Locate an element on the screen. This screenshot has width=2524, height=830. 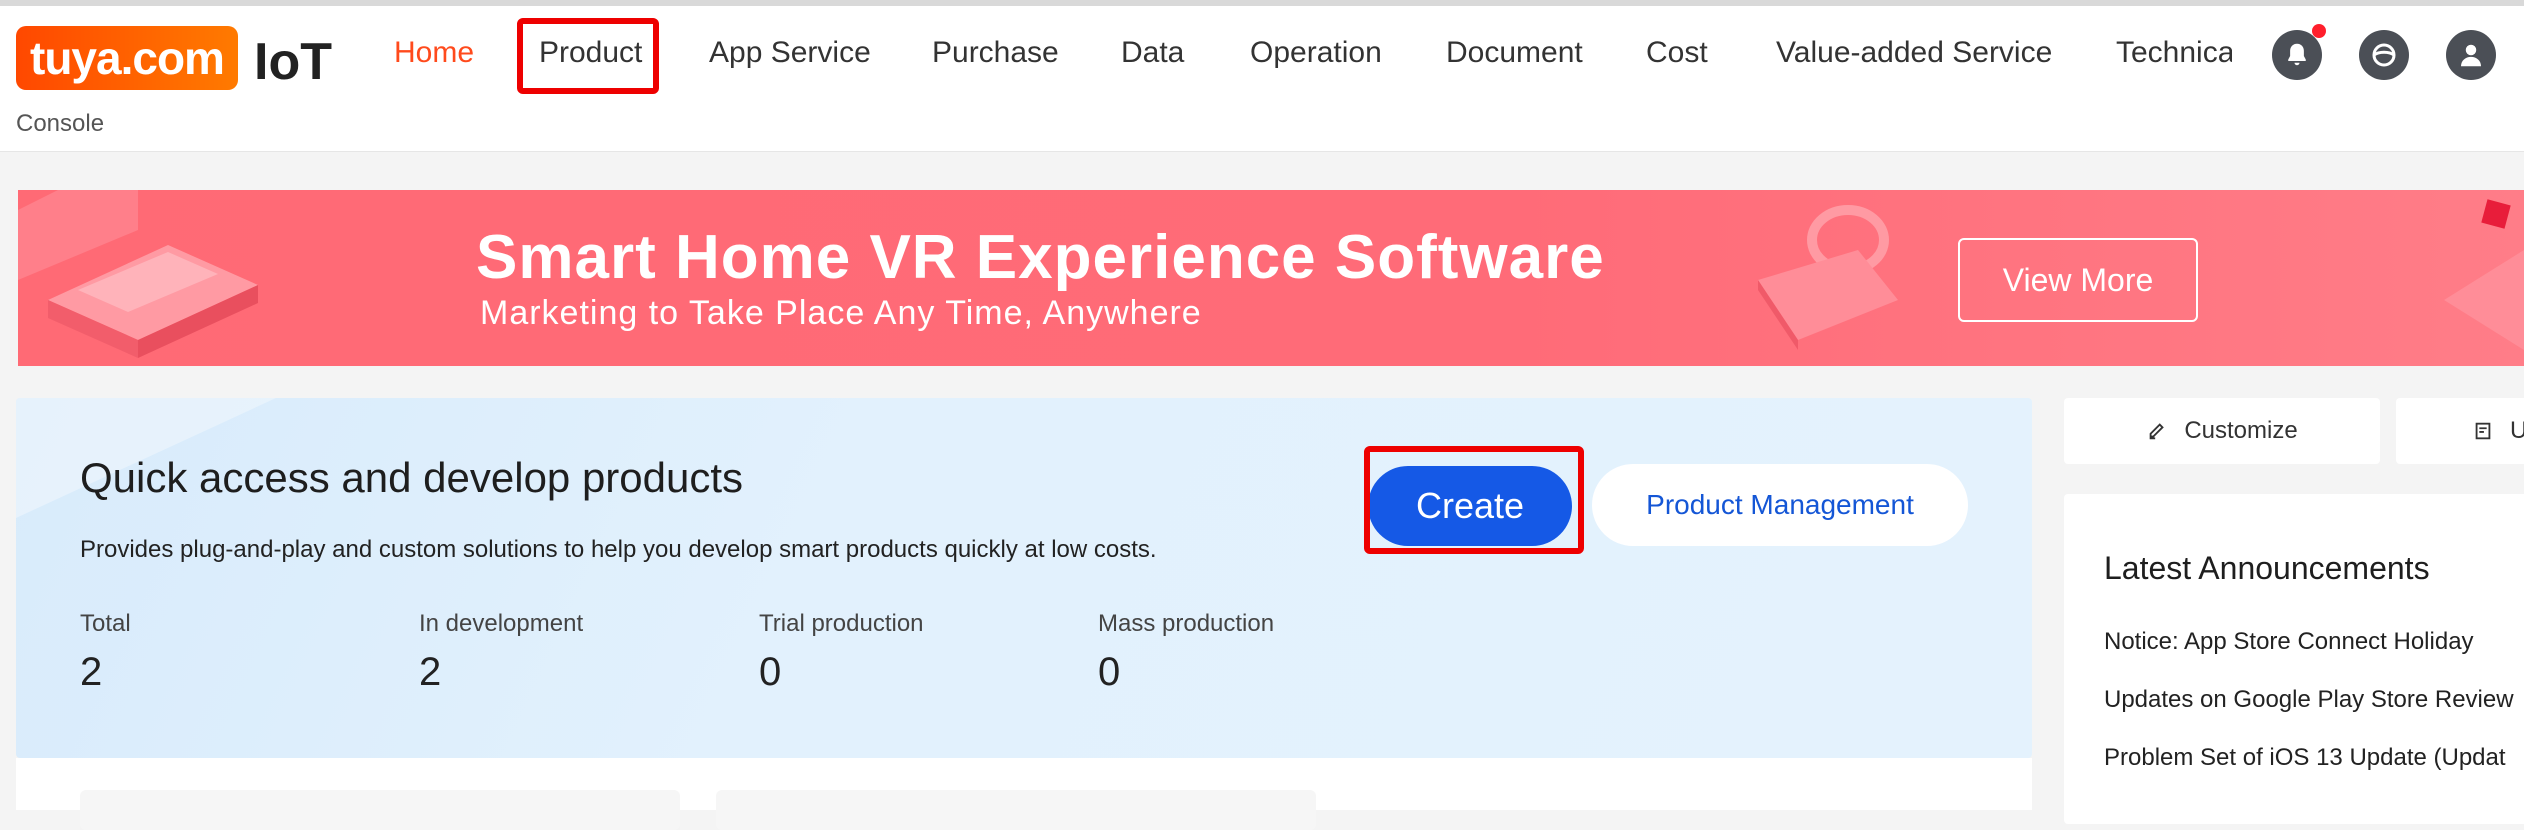
nav-cost: Cost is located at coordinates (1677, 53).